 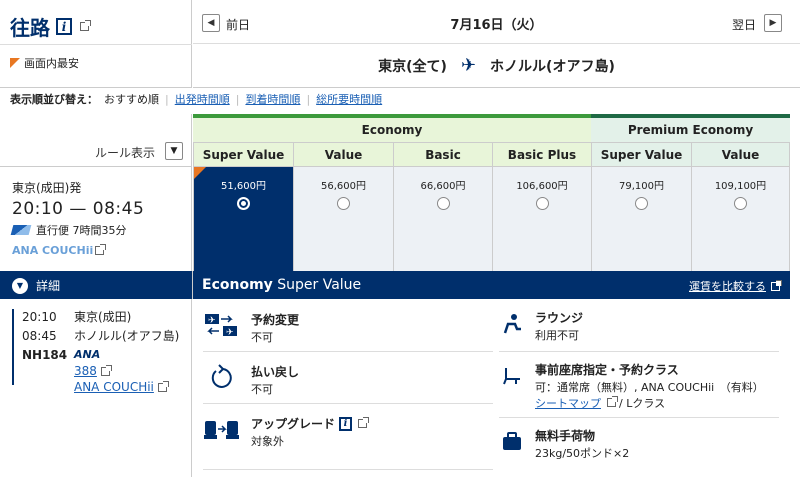 What do you see at coordinates (131, 99) in the screenshot?
I see `sort-recommended: おすすめ順` at bounding box center [131, 99].